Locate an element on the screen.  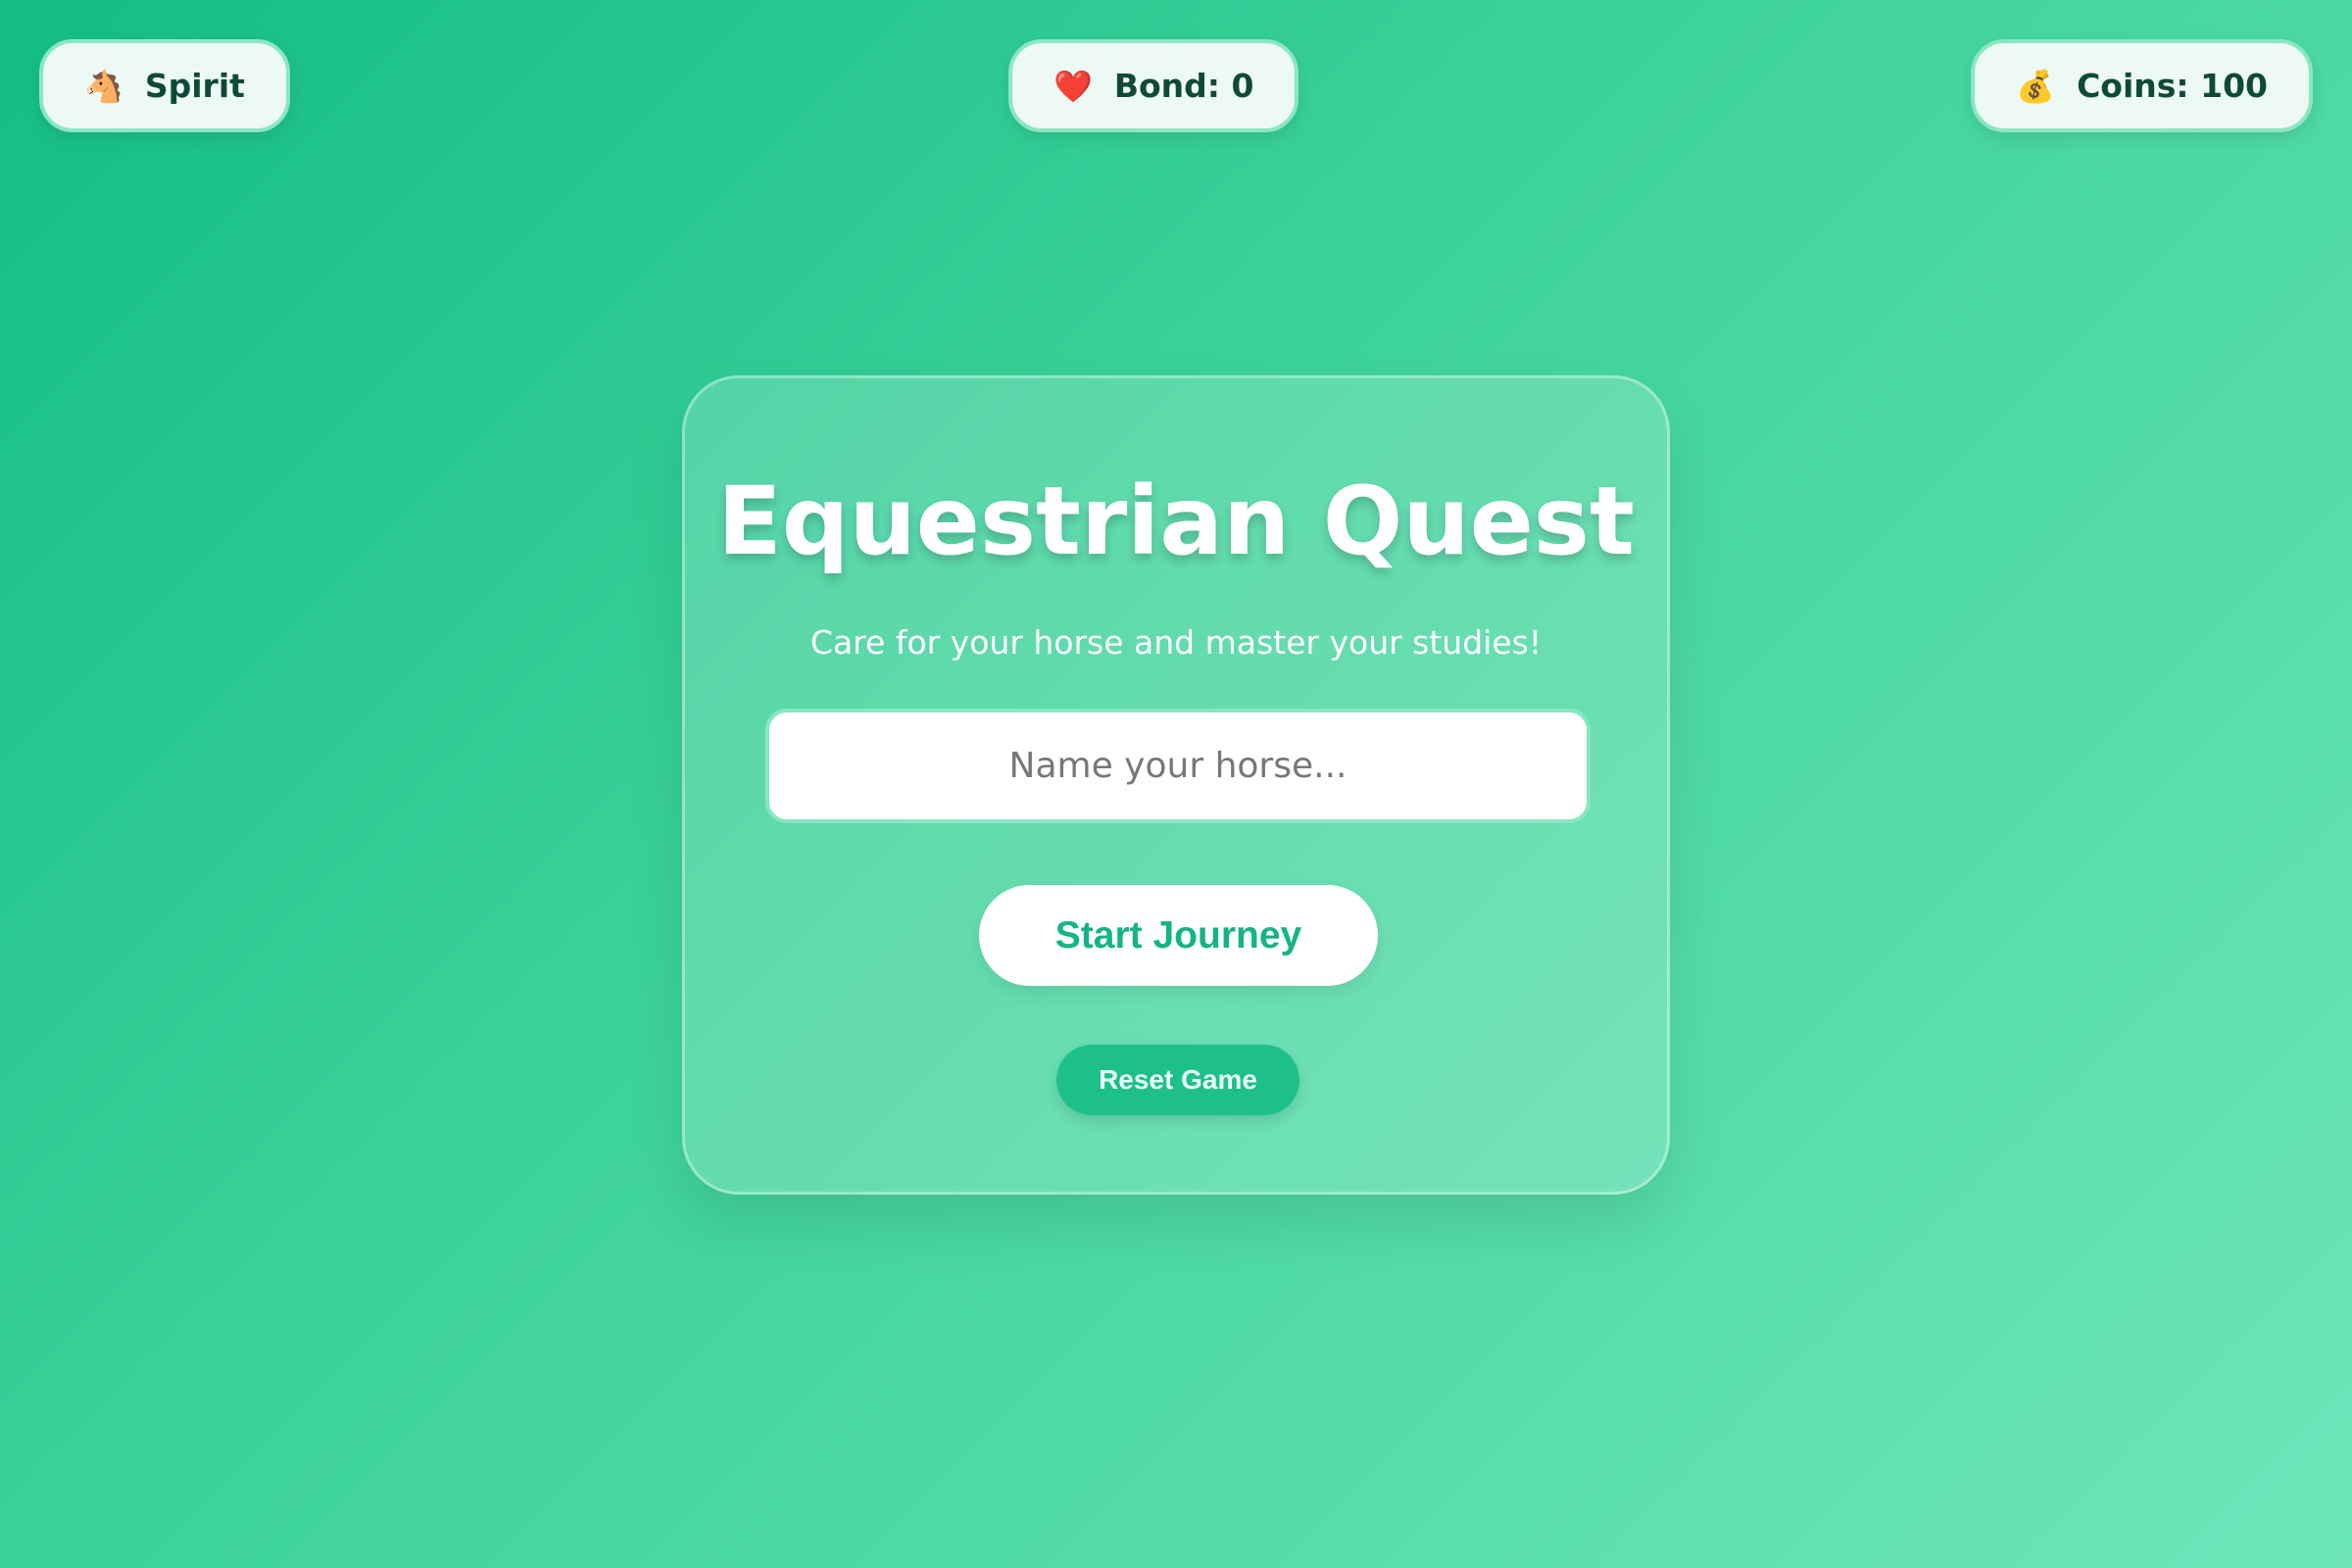
horse-face-icon: 🐴 is located at coordinates (103, 86).